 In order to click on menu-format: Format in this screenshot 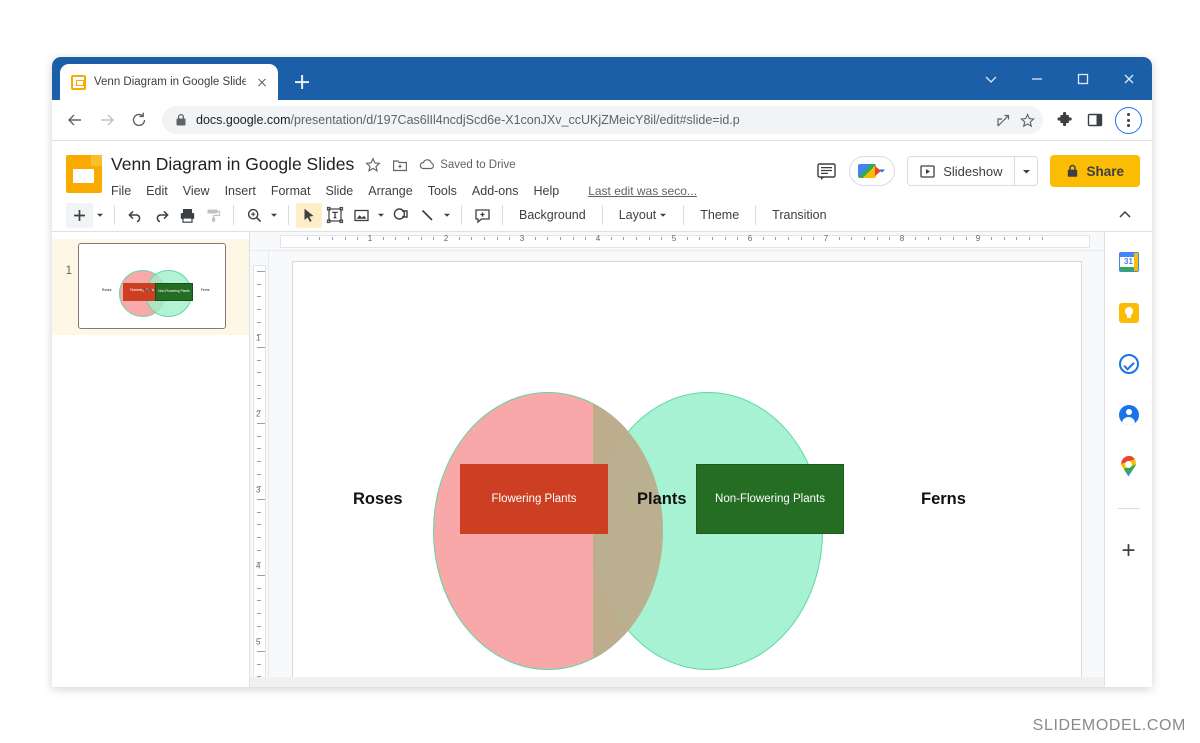, I will do `click(291, 191)`.